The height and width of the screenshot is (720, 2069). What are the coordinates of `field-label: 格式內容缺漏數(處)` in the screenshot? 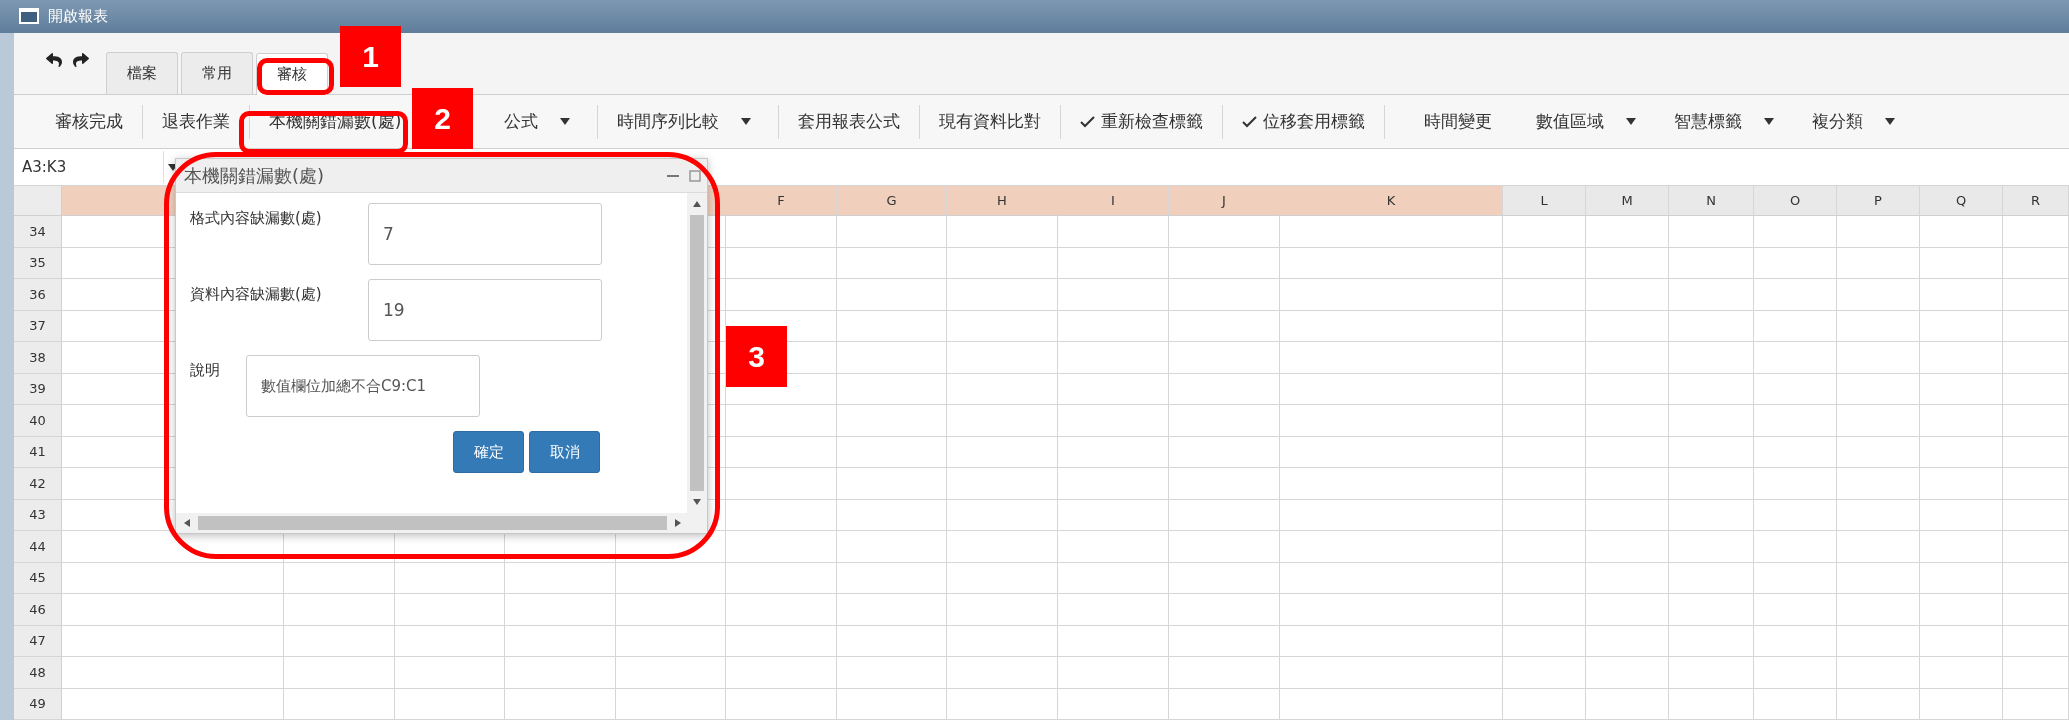 It's located at (256, 218).